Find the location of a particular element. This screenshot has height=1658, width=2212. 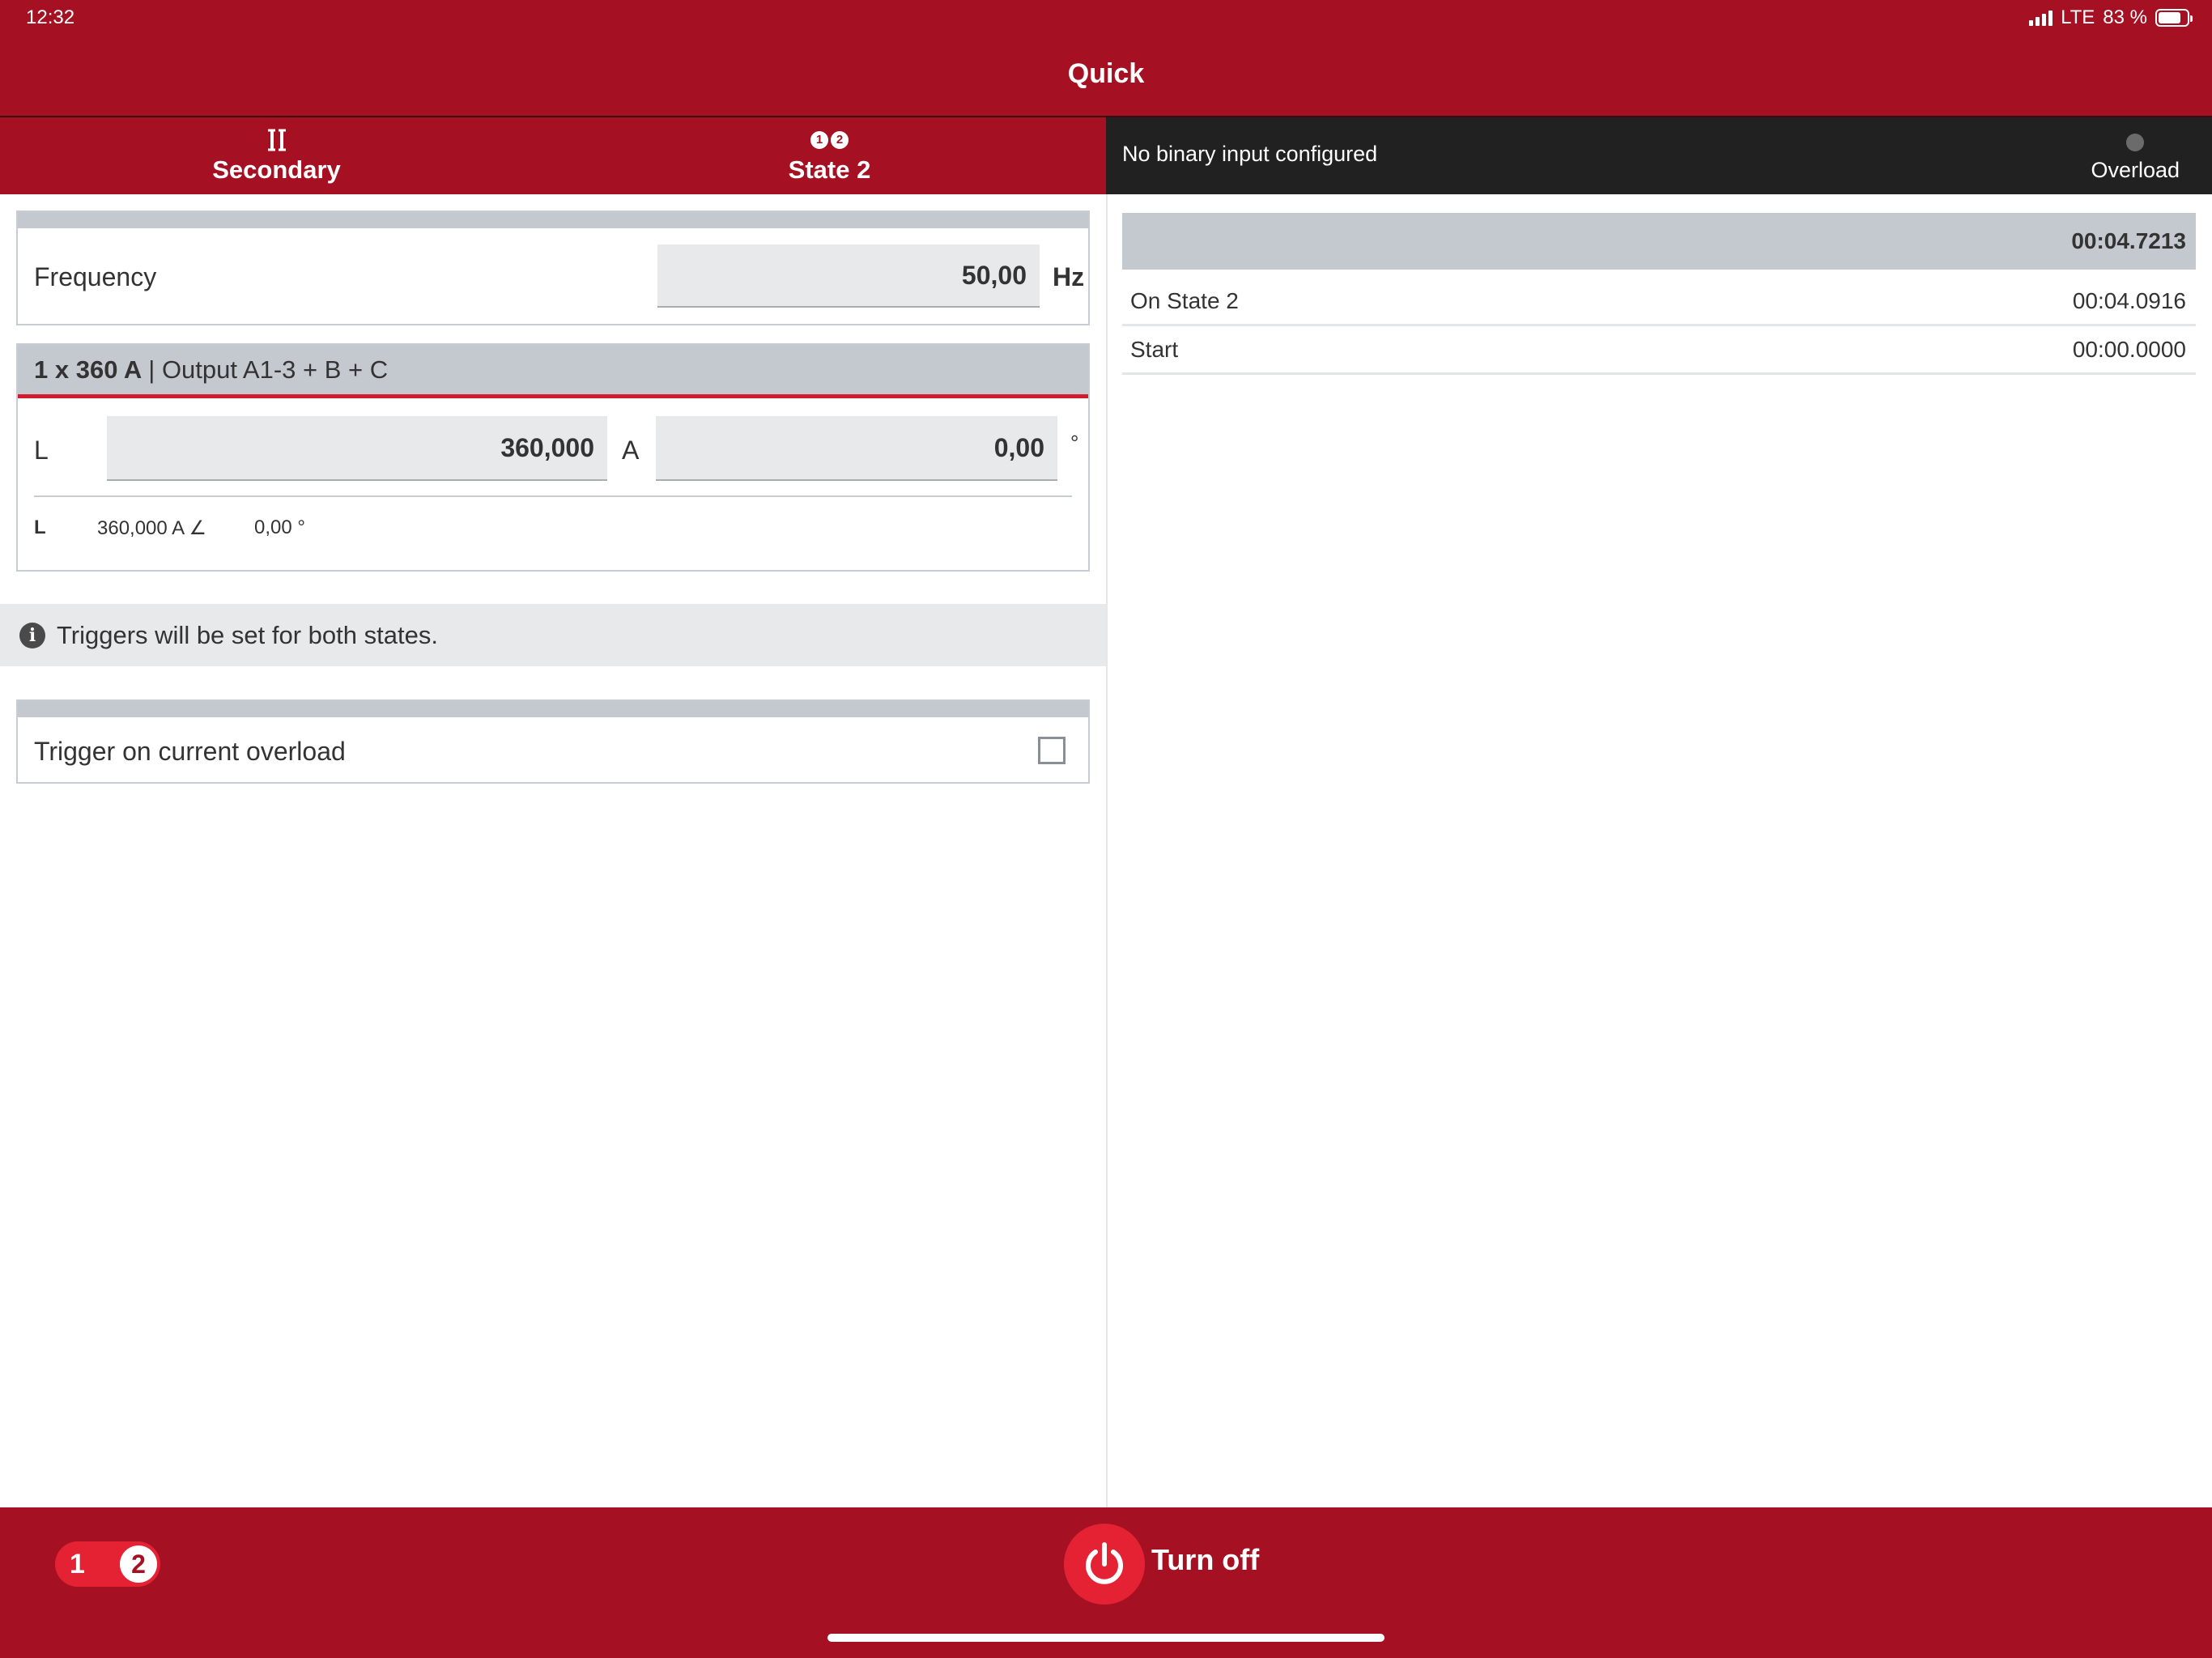

state-numbers-icon: 1 2 is located at coordinates (829, 140).